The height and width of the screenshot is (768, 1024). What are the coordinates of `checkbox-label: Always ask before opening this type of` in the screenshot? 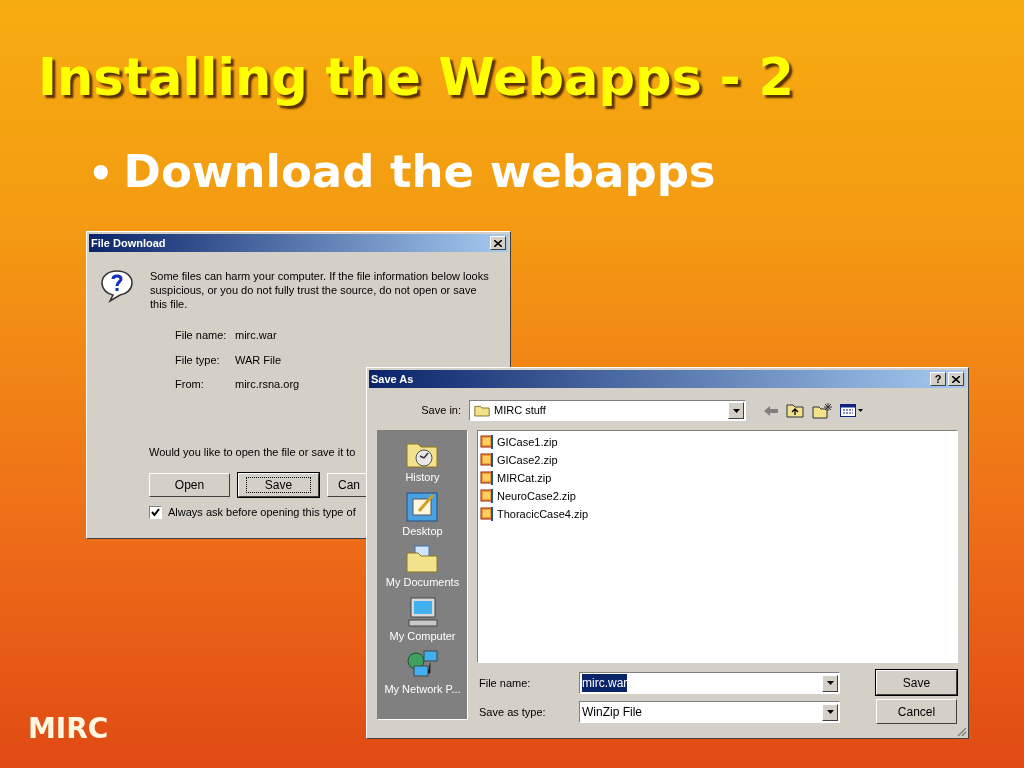 It's located at (262, 512).